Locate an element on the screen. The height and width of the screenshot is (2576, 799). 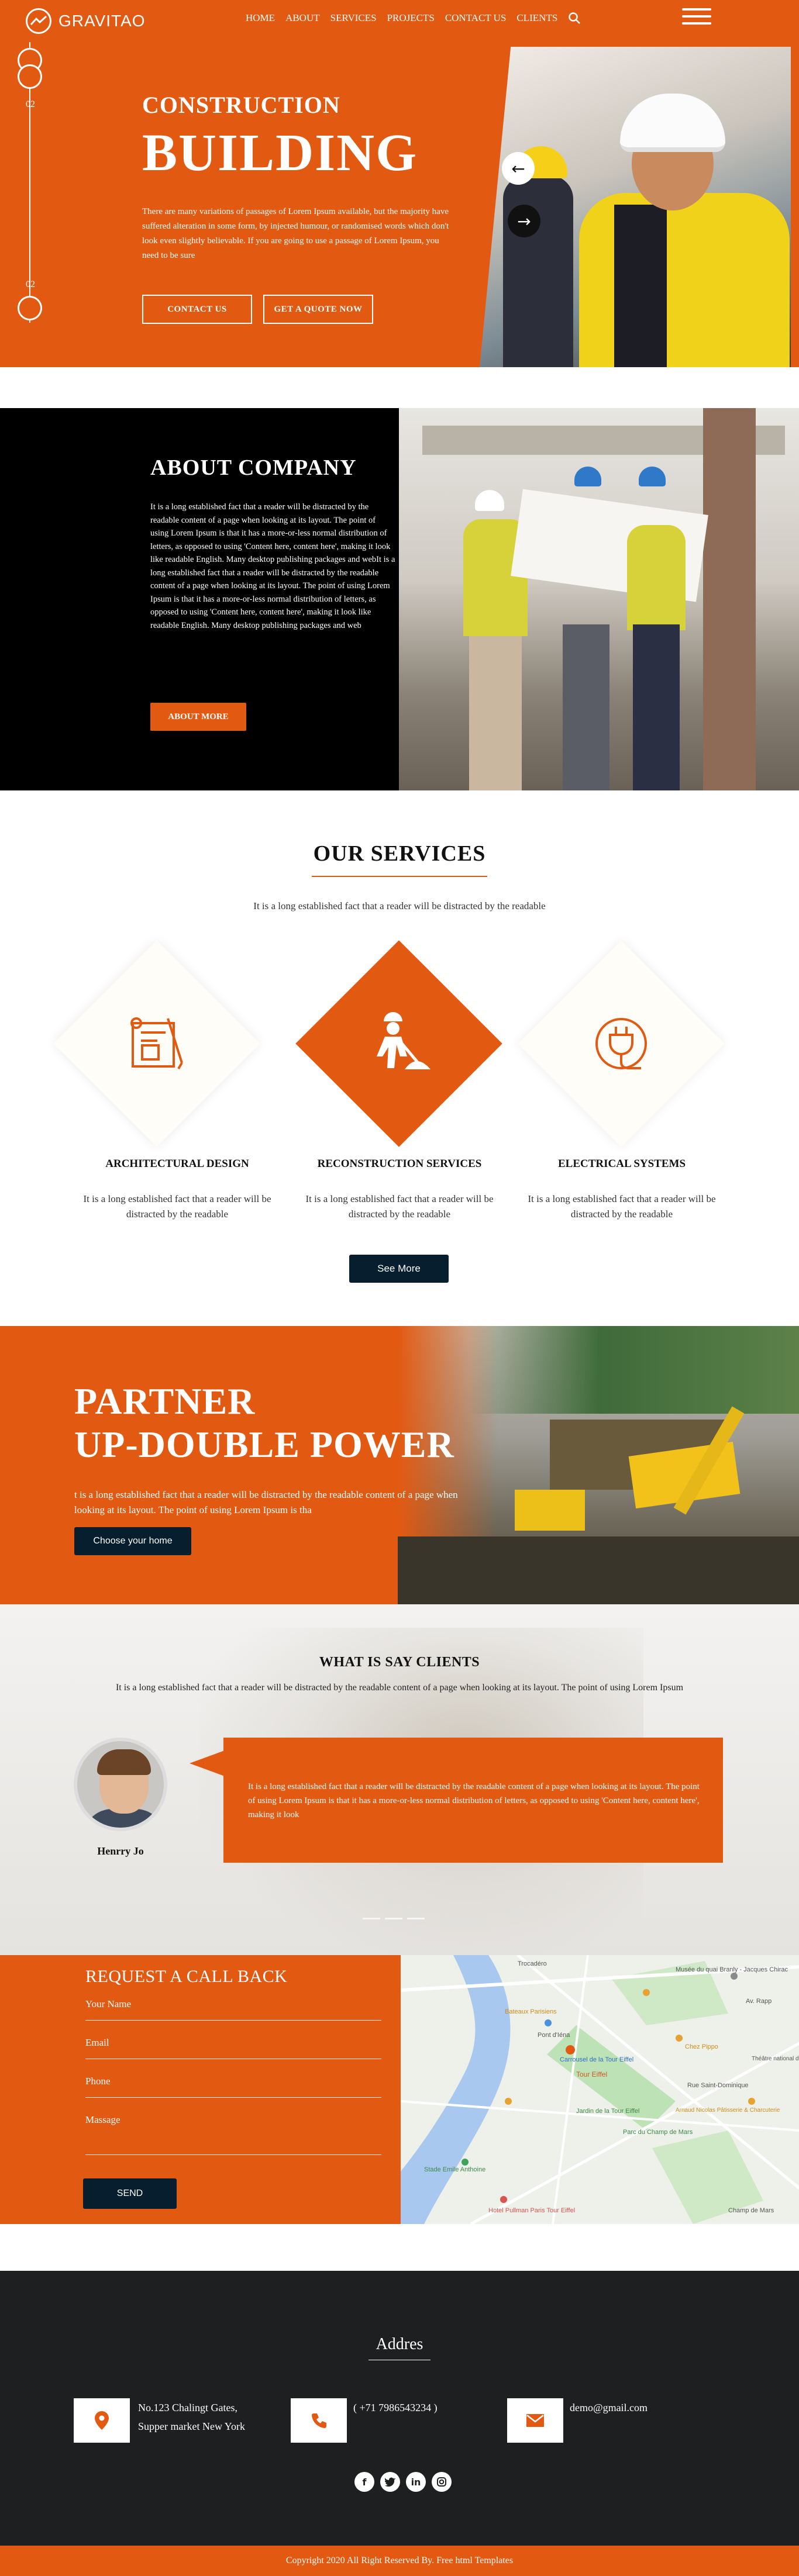
see-more-button: See More is located at coordinates (399, 1269).